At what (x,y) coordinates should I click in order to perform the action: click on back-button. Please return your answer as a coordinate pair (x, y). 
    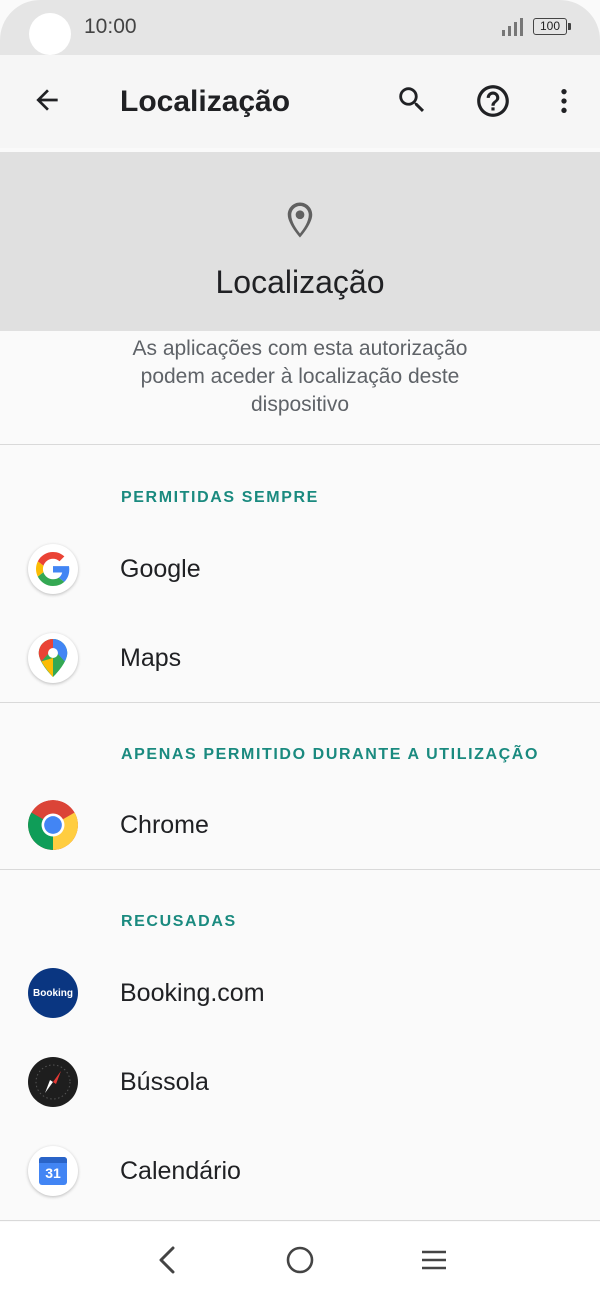
    Looking at the image, I should click on (47, 100).